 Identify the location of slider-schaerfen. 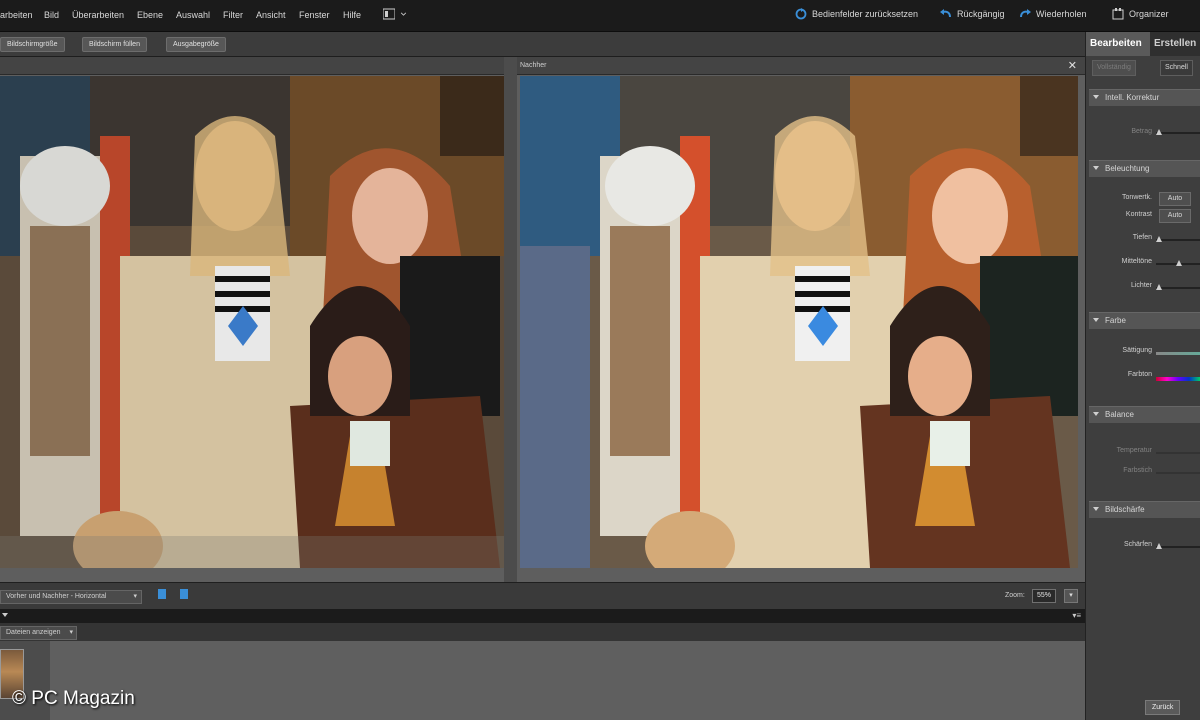
(1178, 546).